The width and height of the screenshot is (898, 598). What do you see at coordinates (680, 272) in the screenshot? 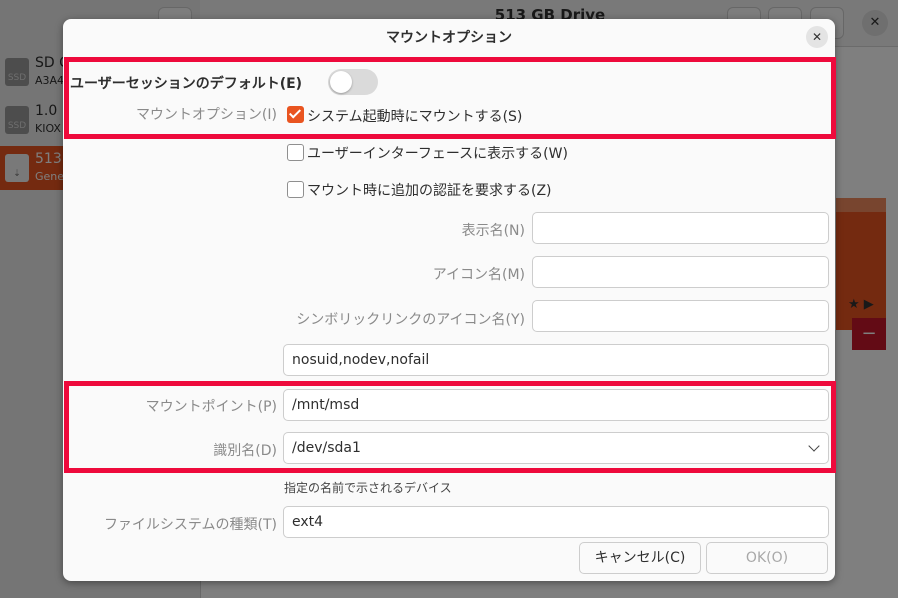
I see `icon-name-input` at bounding box center [680, 272].